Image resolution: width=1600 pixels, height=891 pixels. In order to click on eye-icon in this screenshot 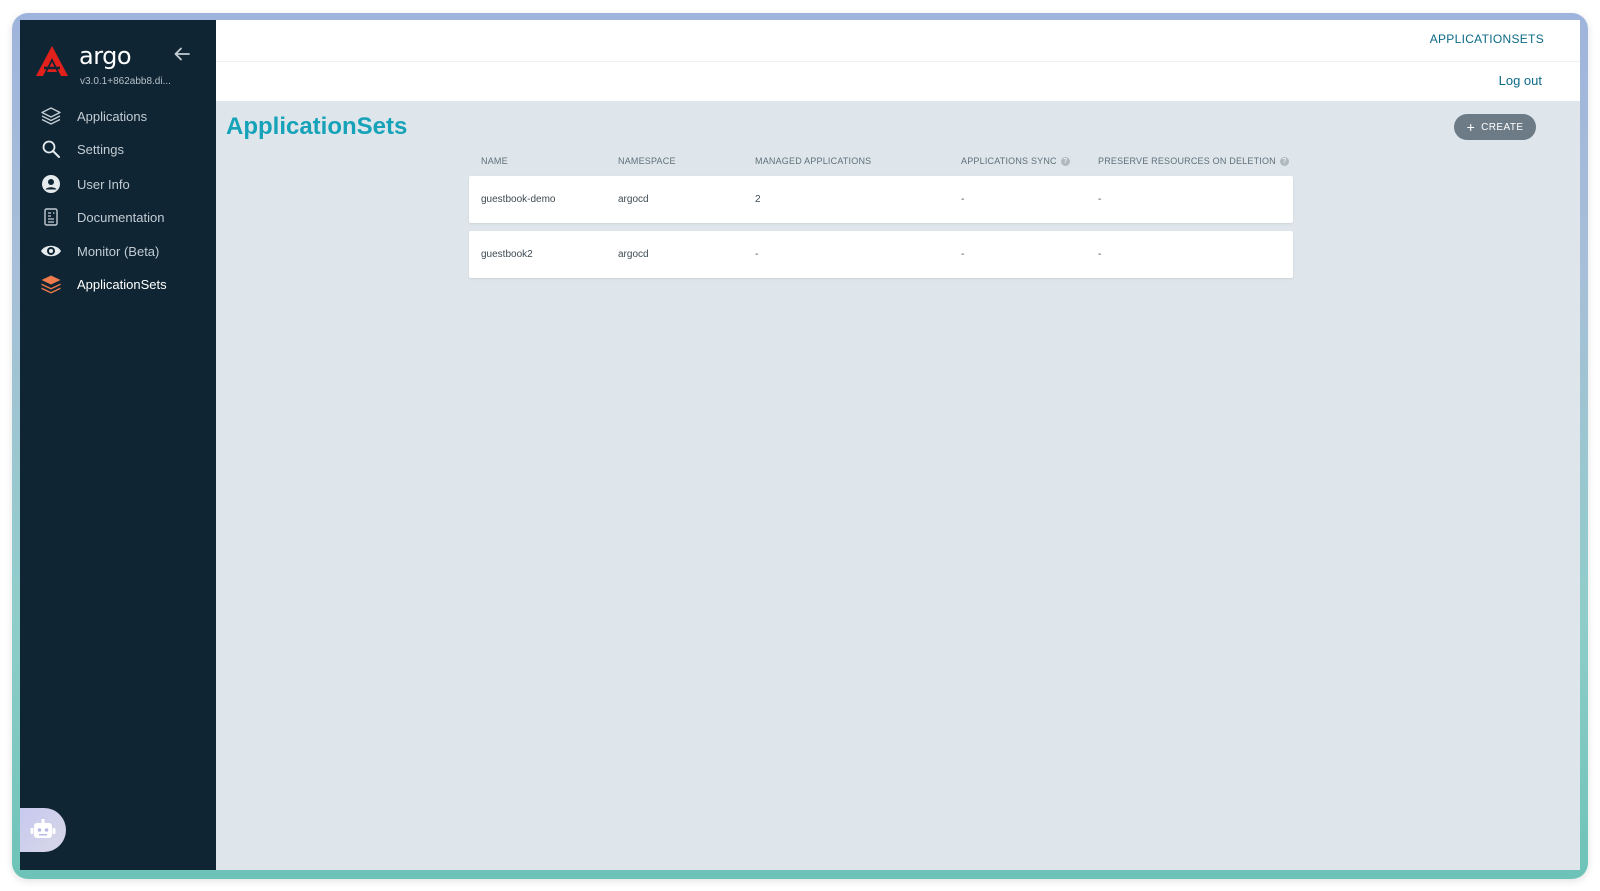, I will do `click(51, 251)`.